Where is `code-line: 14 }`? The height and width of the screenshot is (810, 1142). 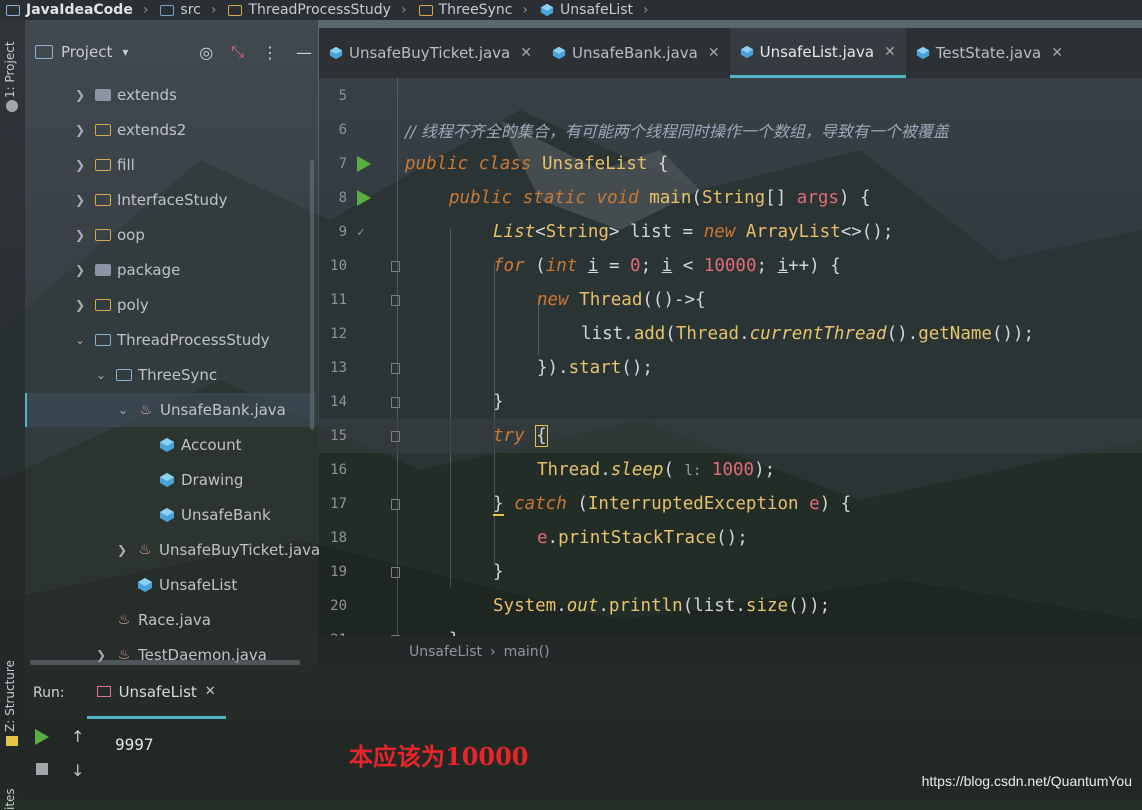 code-line: 14 } is located at coordinates (417, 402).